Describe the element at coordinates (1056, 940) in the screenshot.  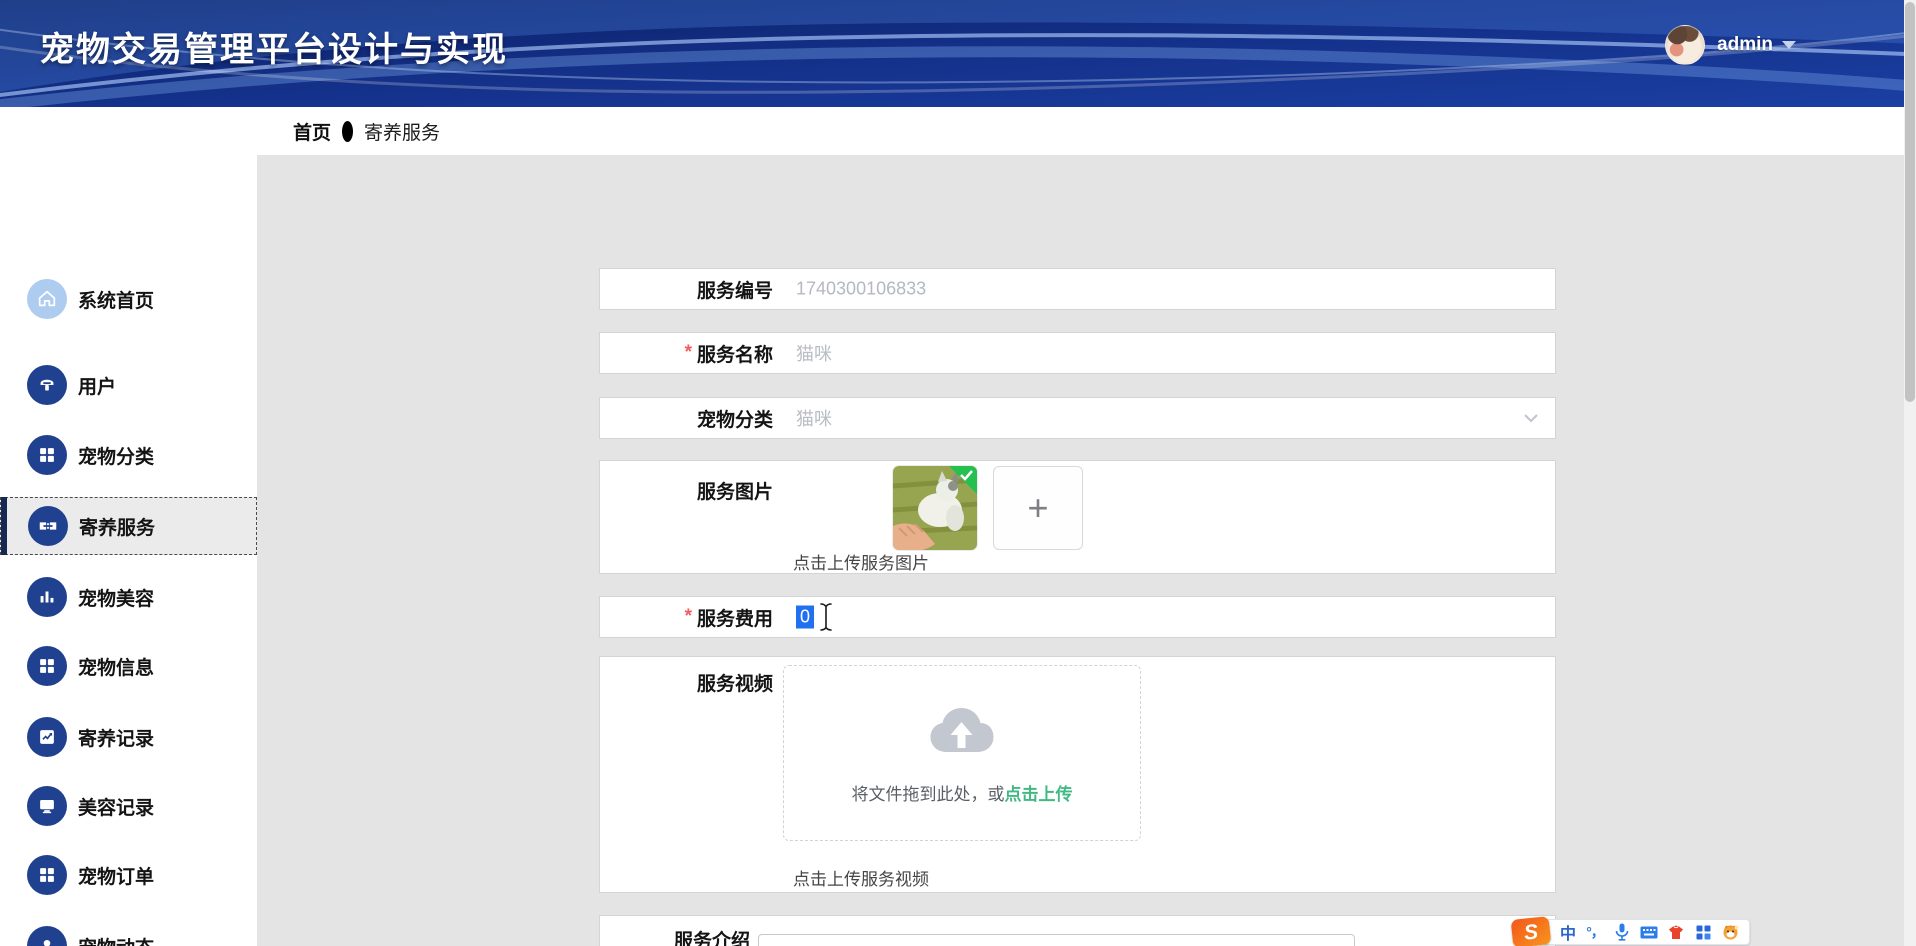
I see `service-intro-editor` at that location.